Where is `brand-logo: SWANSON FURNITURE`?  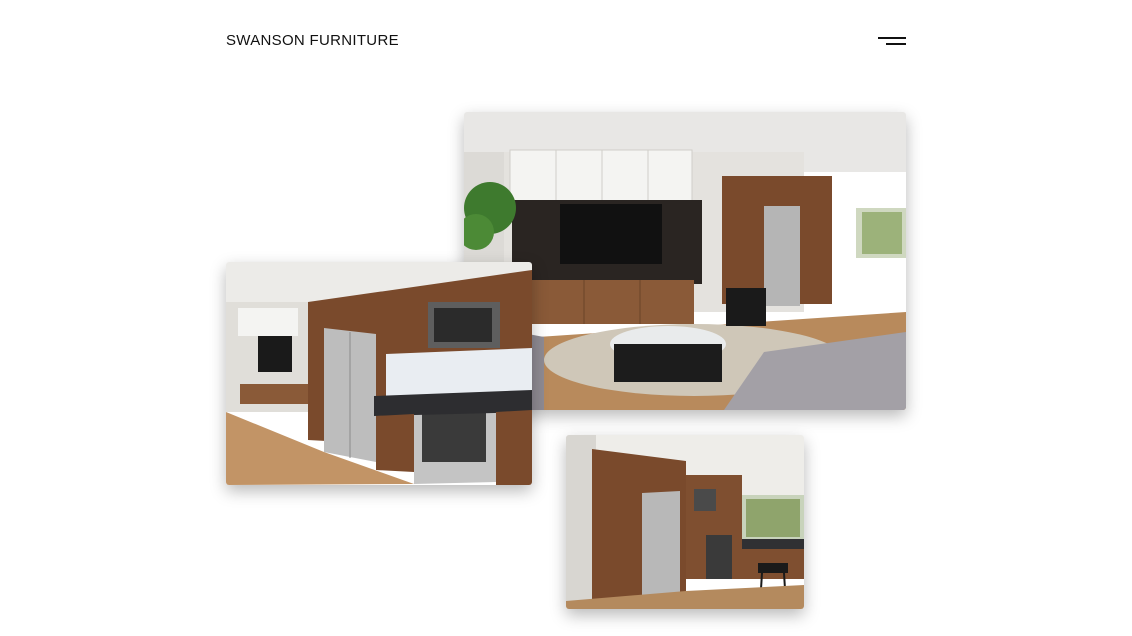
brand-logo: SWANSON FURNITURE is located at coordinates (312, 40).